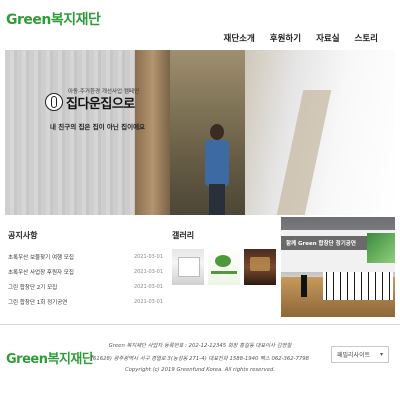 Image resolution: width=400 pixels, height=400 pixels. I want to click on footer-divider, so click(200, 324).